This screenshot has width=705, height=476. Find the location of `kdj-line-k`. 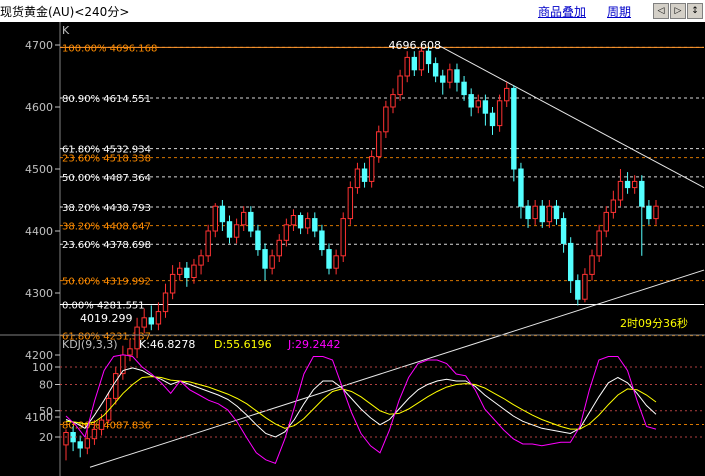

kdj-line-k is located at coordinates (361, 402).